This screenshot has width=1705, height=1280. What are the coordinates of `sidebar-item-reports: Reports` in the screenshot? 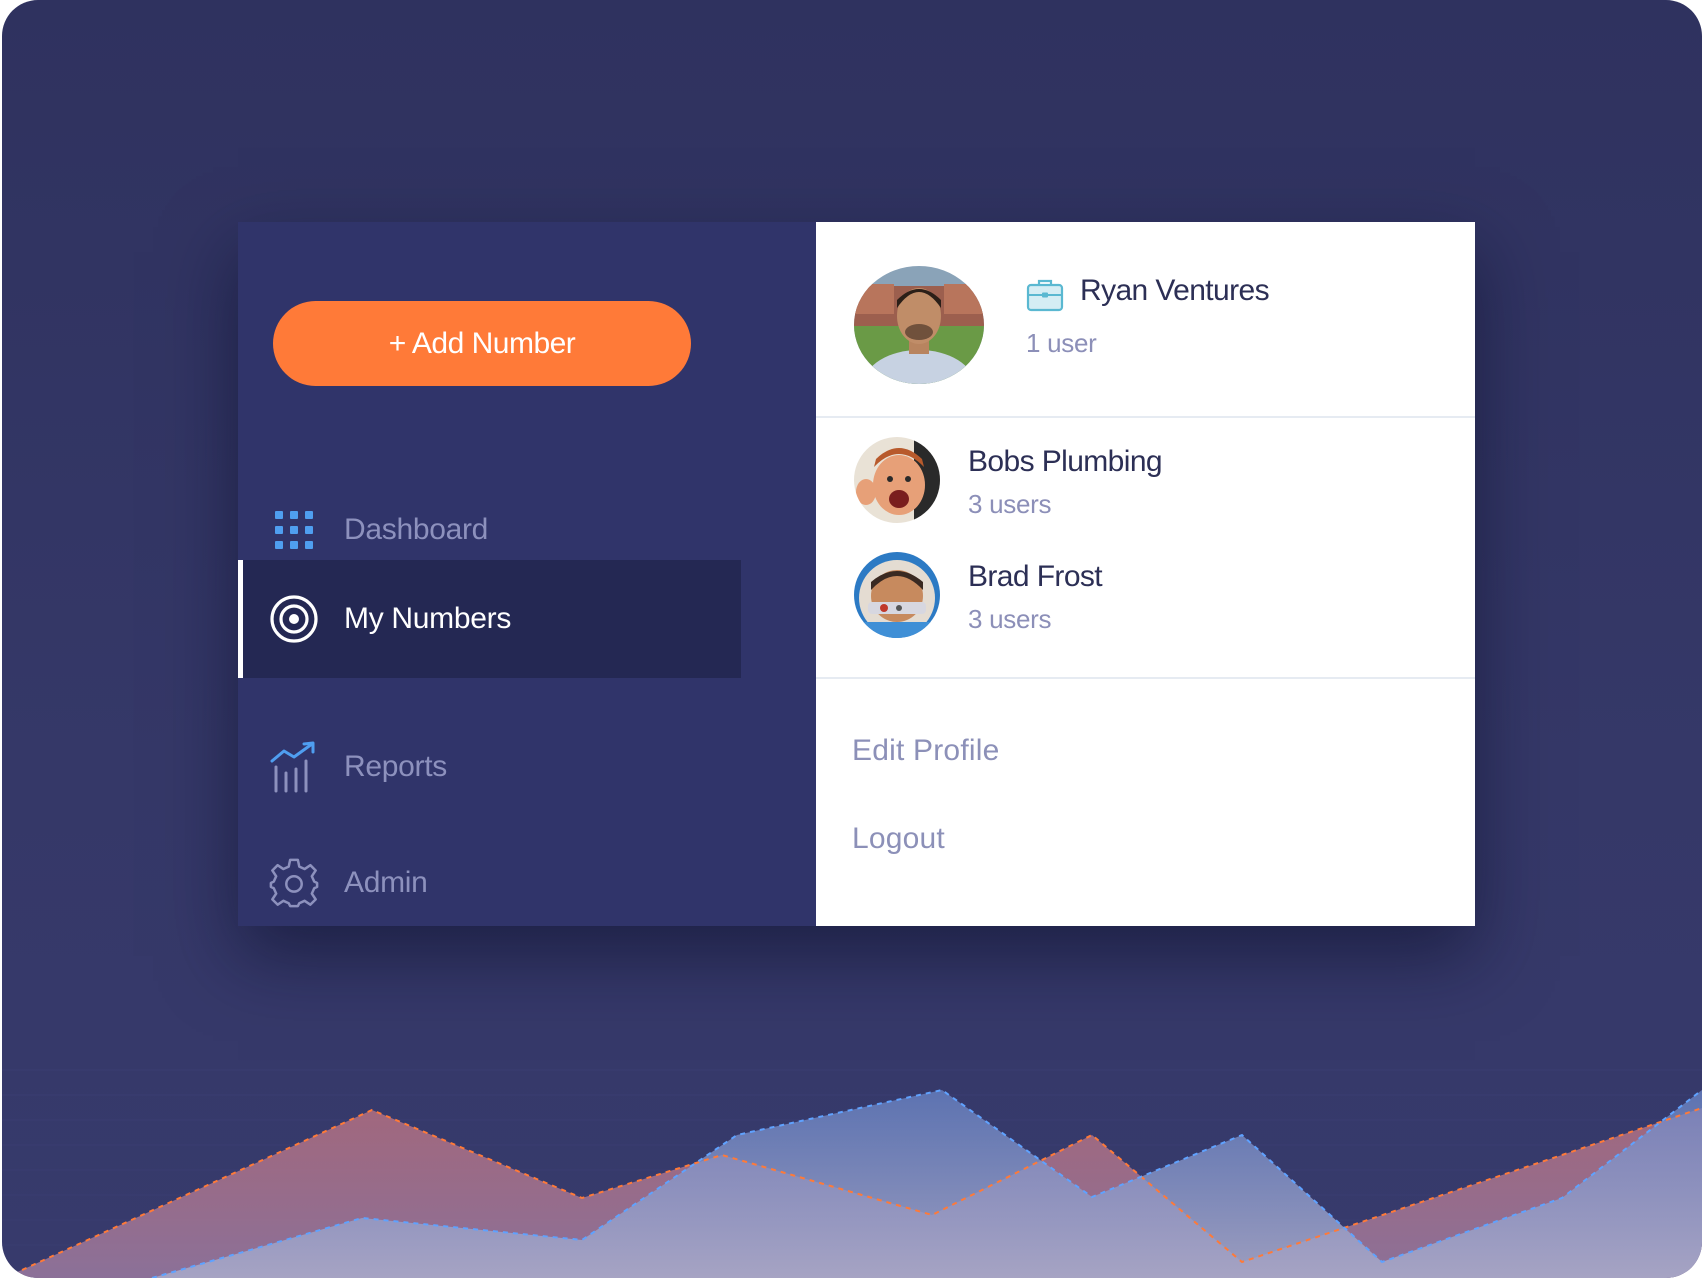 It's located at (489, 767).